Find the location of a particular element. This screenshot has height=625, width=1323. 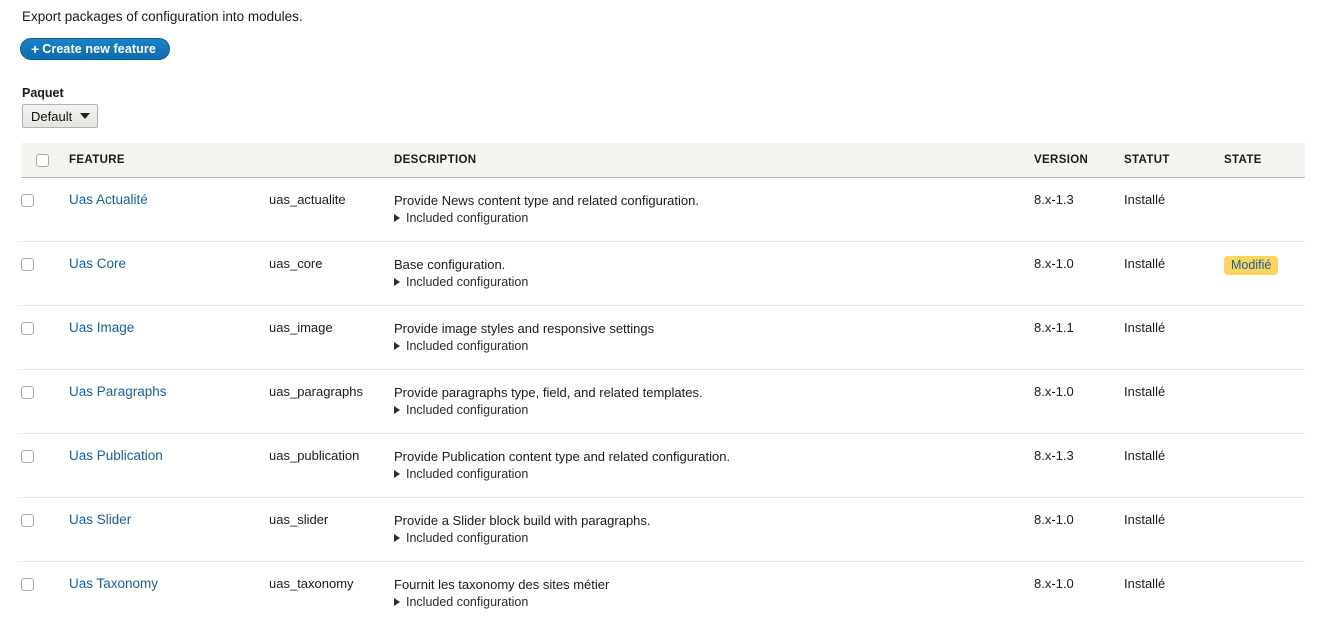

machine-name: uas_publication is located at coordinates (314, 455).